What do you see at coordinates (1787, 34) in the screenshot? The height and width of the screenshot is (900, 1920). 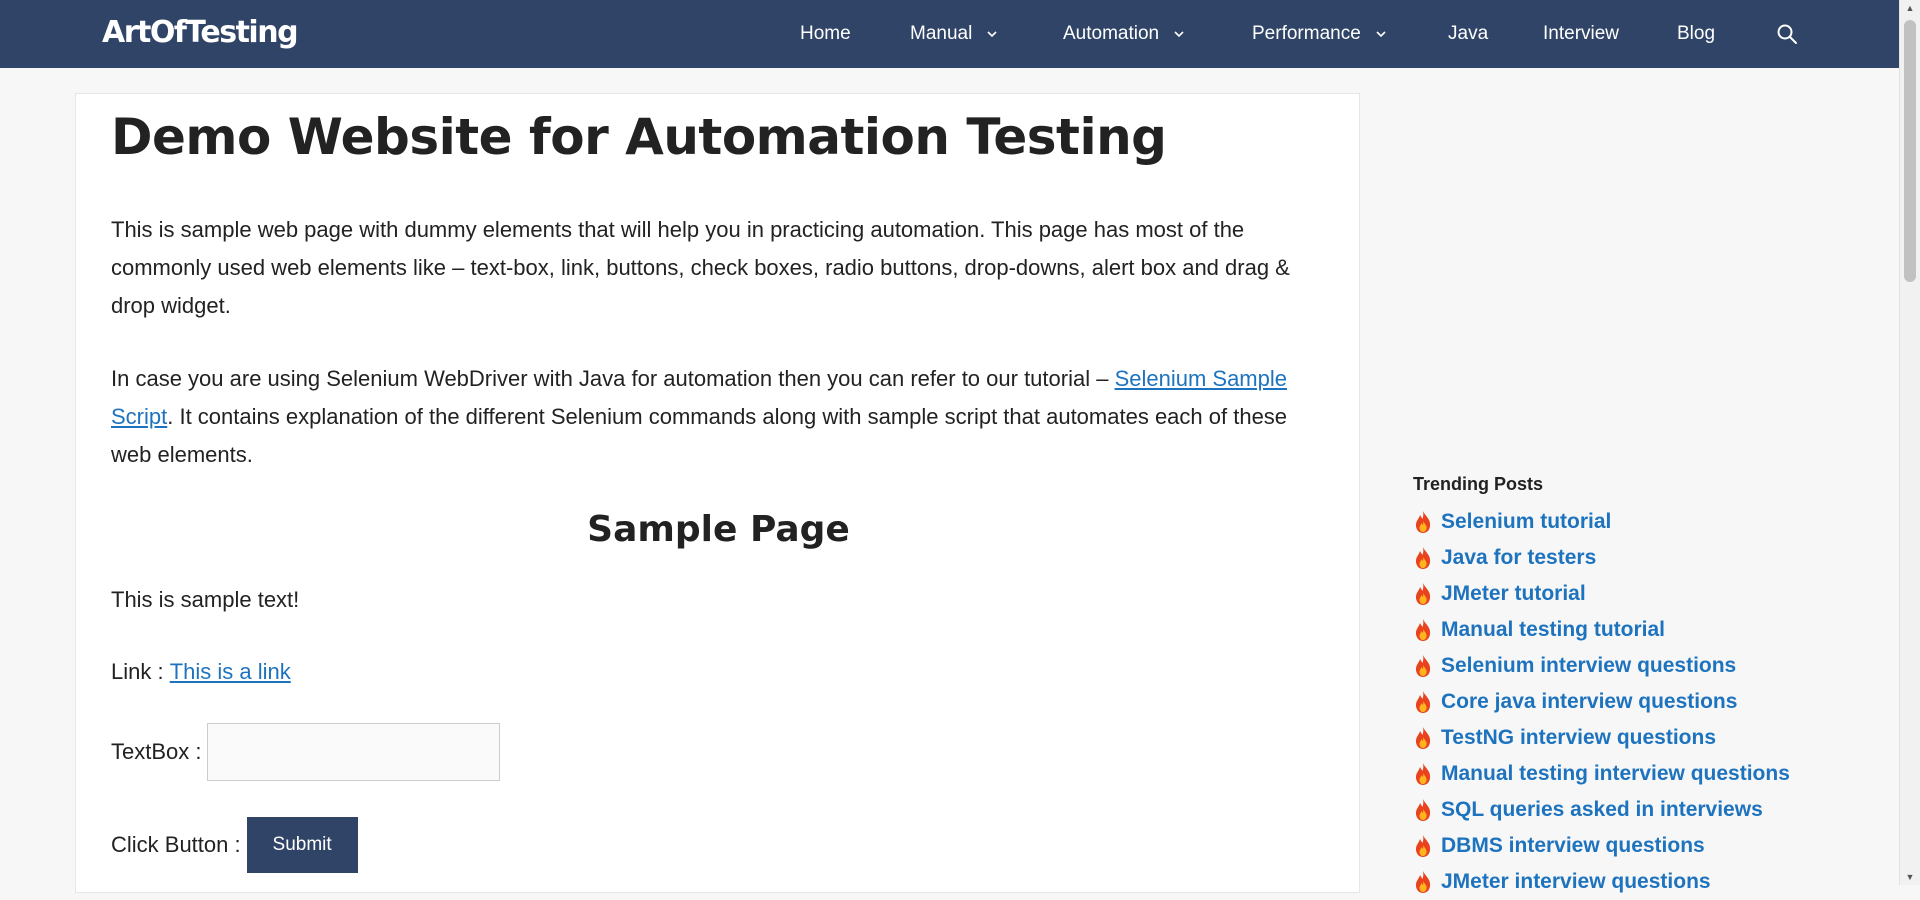 I see `search-icon` at bounding box center [1787, 34].